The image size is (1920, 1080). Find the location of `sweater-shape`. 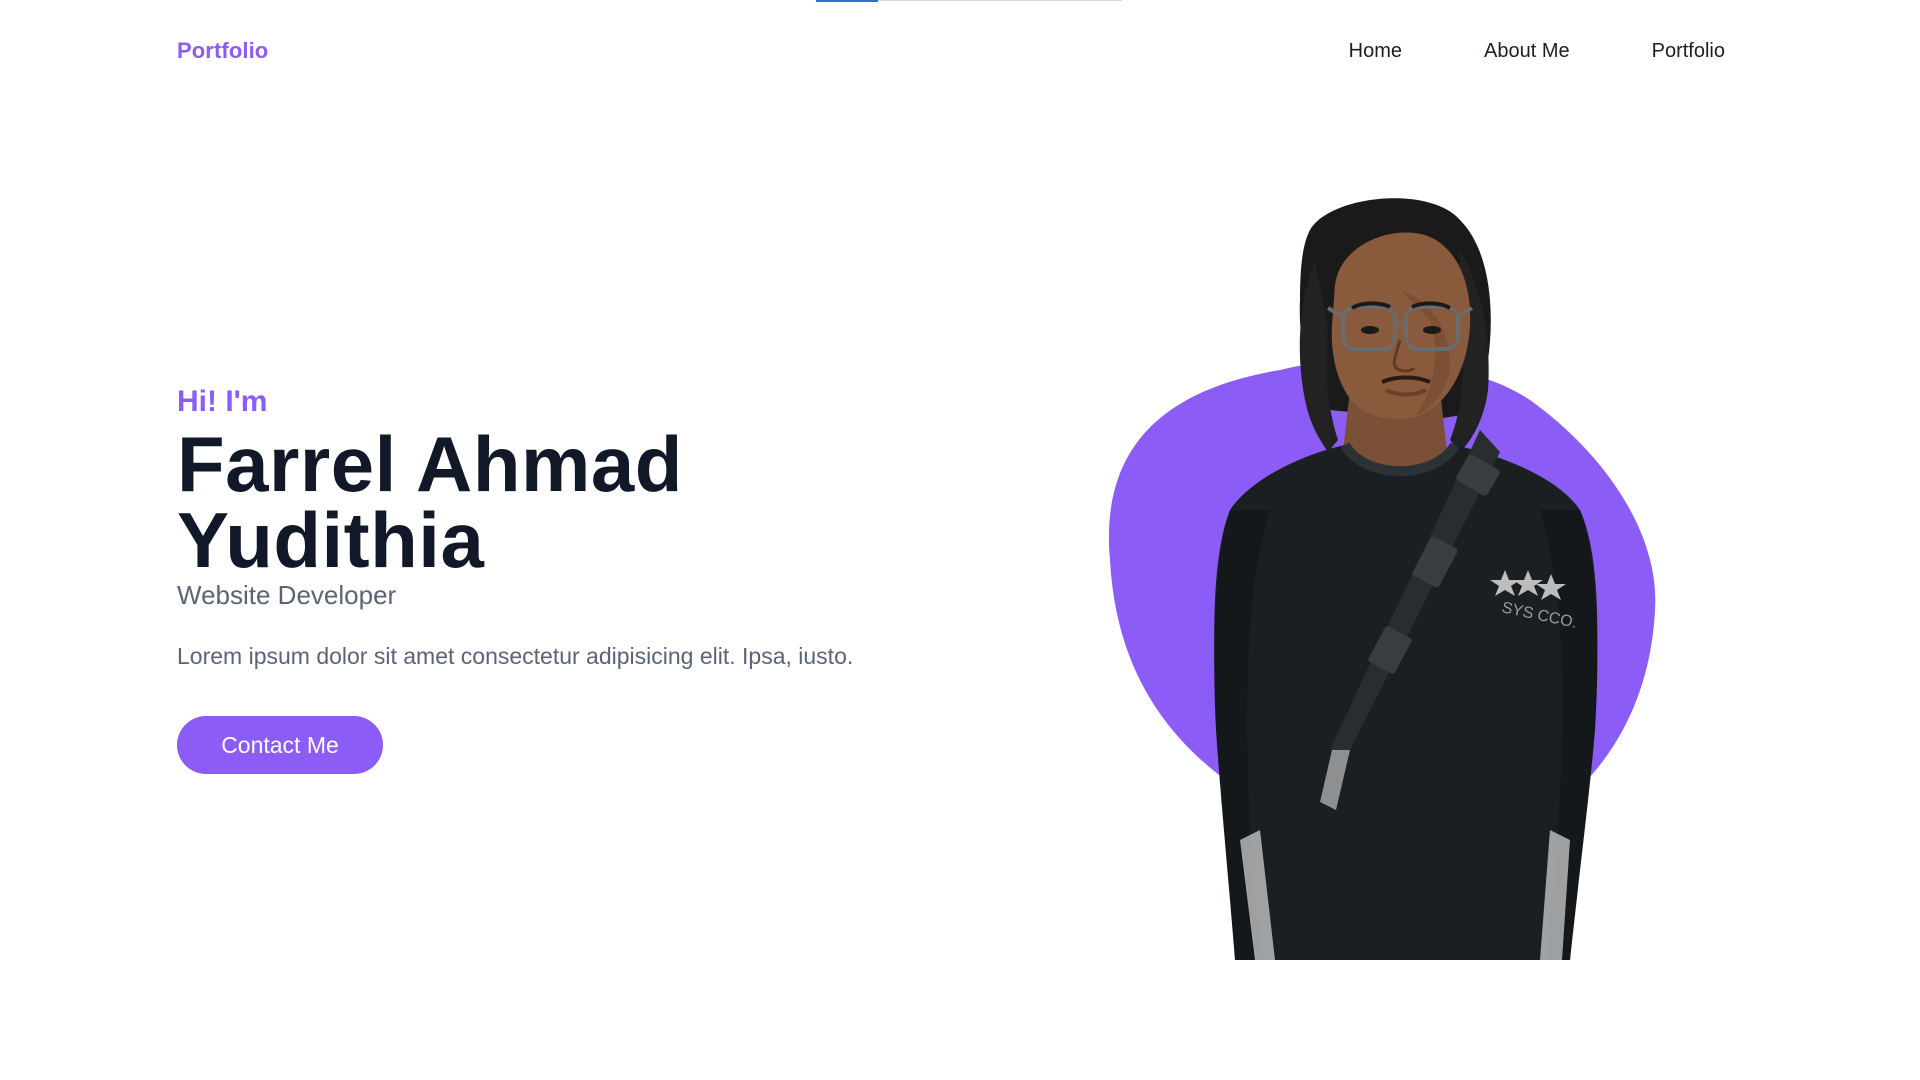

sweater-shape is located at coordinates (1406, 702).